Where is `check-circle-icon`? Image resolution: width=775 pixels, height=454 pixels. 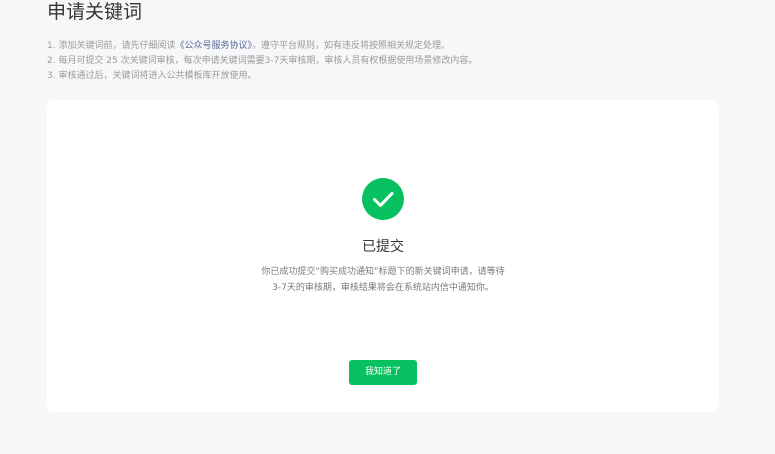
check-circle-icon is located at coordinates (383, 199).